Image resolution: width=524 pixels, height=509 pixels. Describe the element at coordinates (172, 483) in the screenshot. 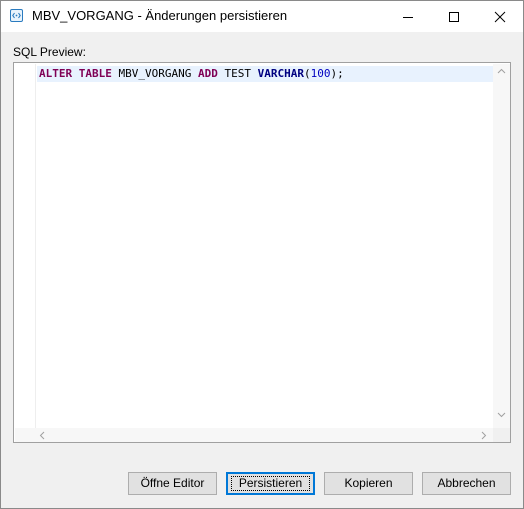

I see `open-editor-button: Öffne Editor` at that location.